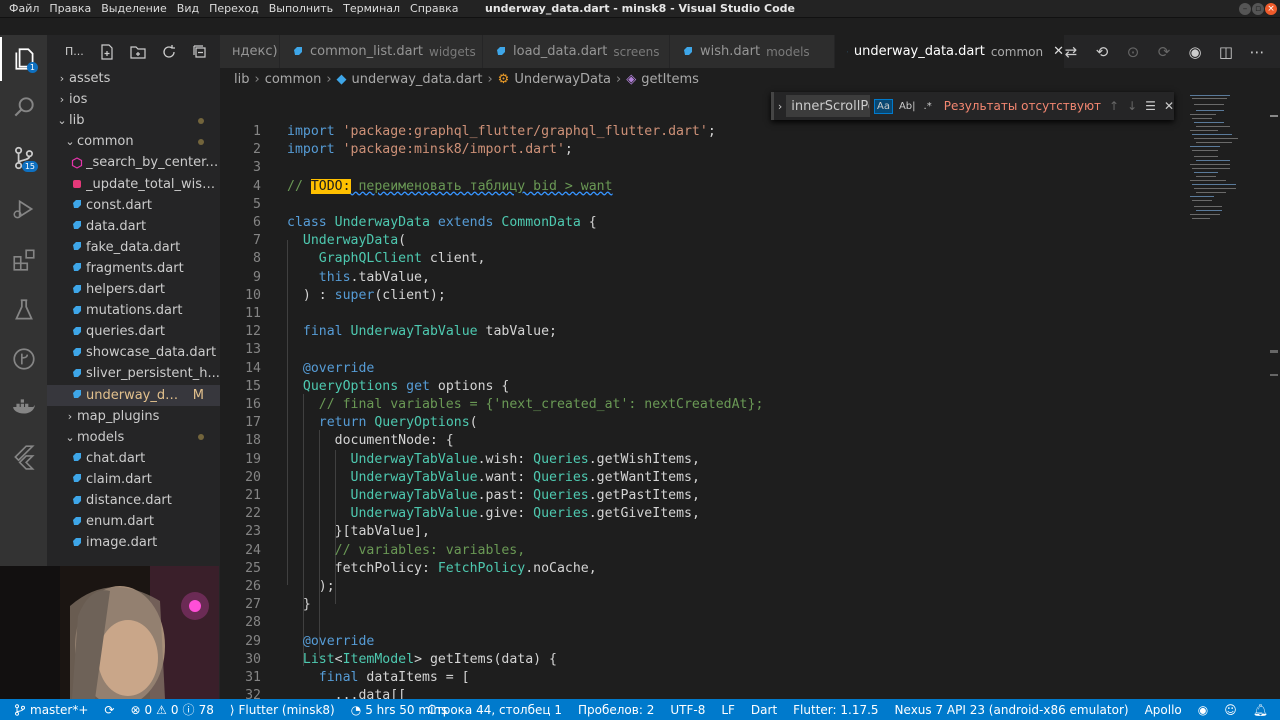 The image size is (1280, 720). I want to click on notifications-bell-icon: 🔔︎, so click(1262, 710).